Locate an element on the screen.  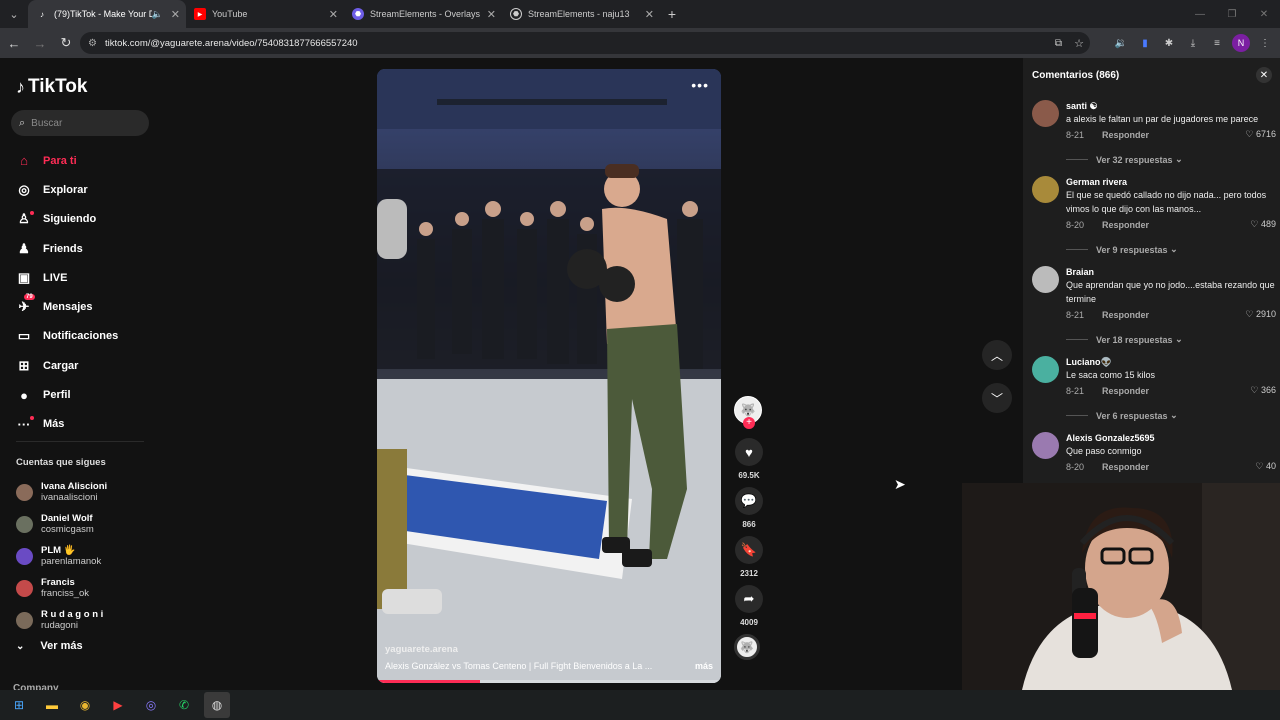
tiktok-logo: ♪ TikTok is located at coordinates (51, 87).